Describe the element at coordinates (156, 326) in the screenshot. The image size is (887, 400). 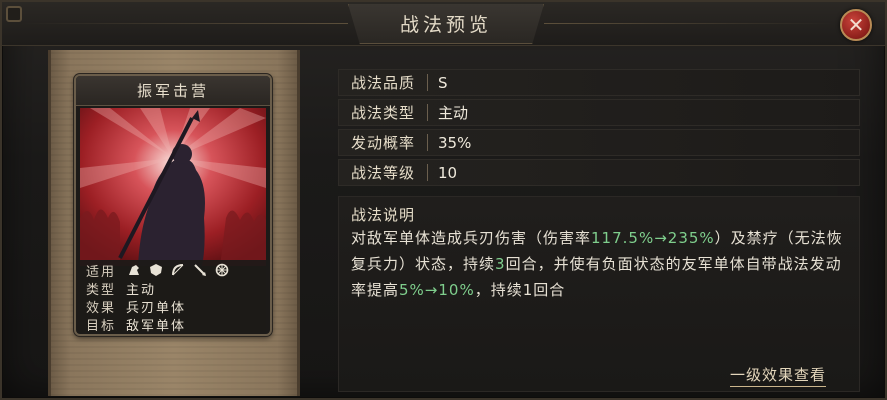
I see `prop-value-target: 敌军单体` at that location.